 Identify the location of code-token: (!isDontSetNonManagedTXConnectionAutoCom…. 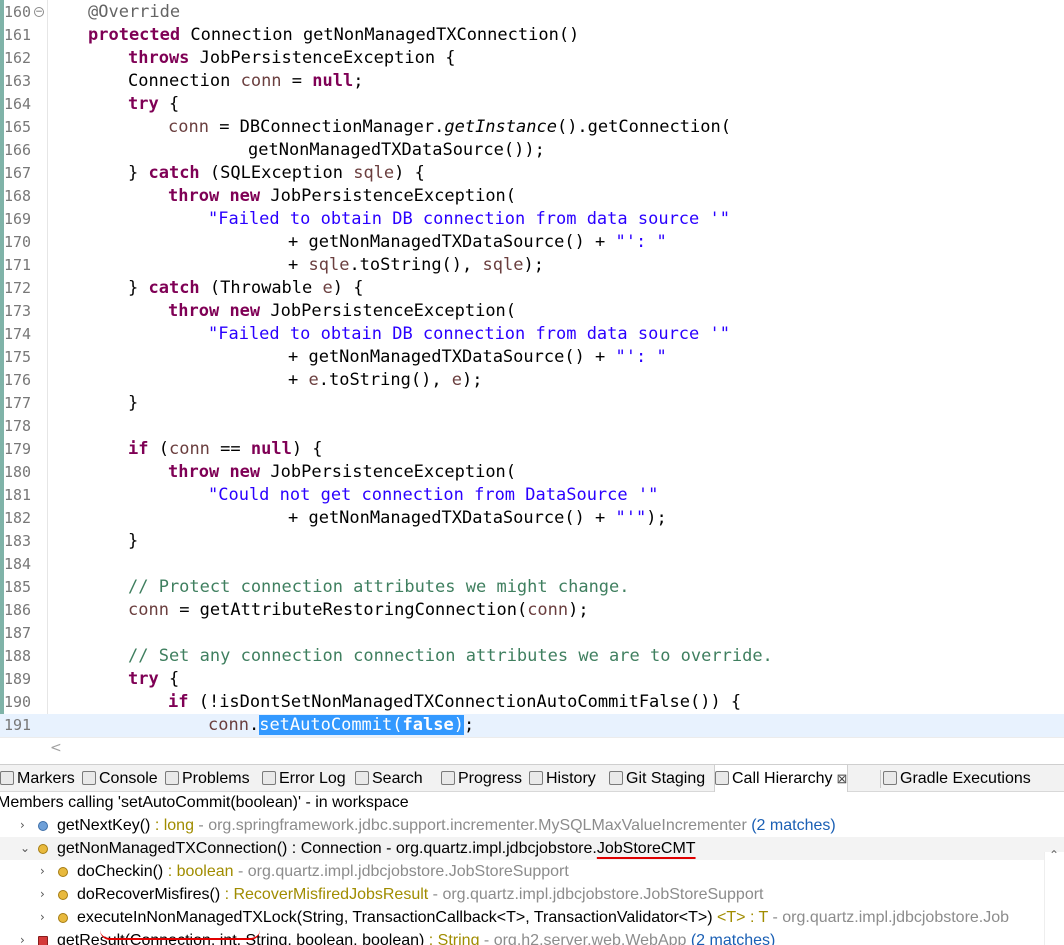
(465, 702).